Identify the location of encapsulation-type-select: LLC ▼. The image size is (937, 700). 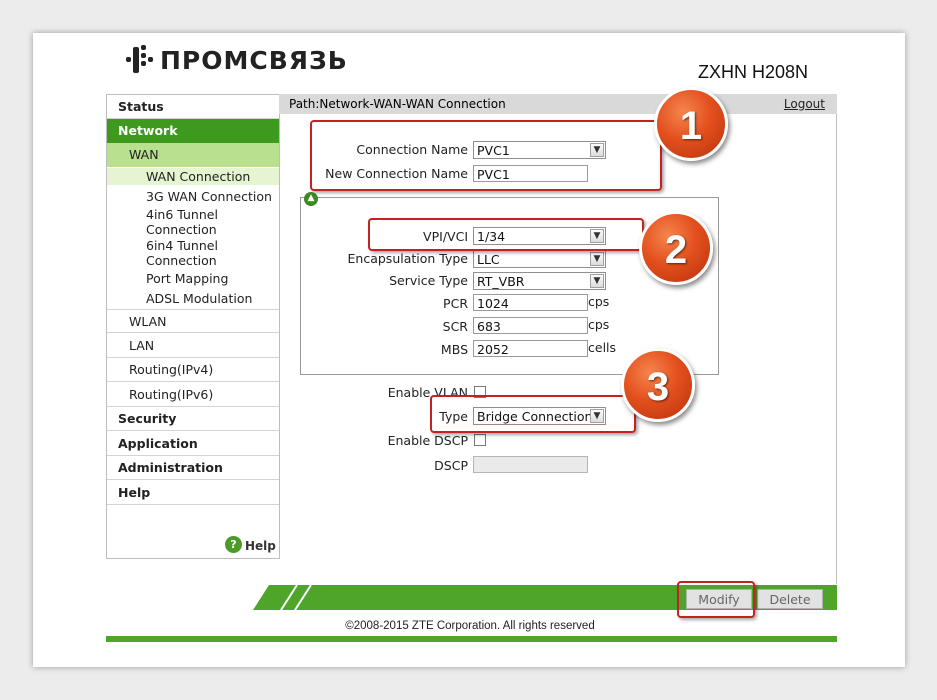
(539, 259).